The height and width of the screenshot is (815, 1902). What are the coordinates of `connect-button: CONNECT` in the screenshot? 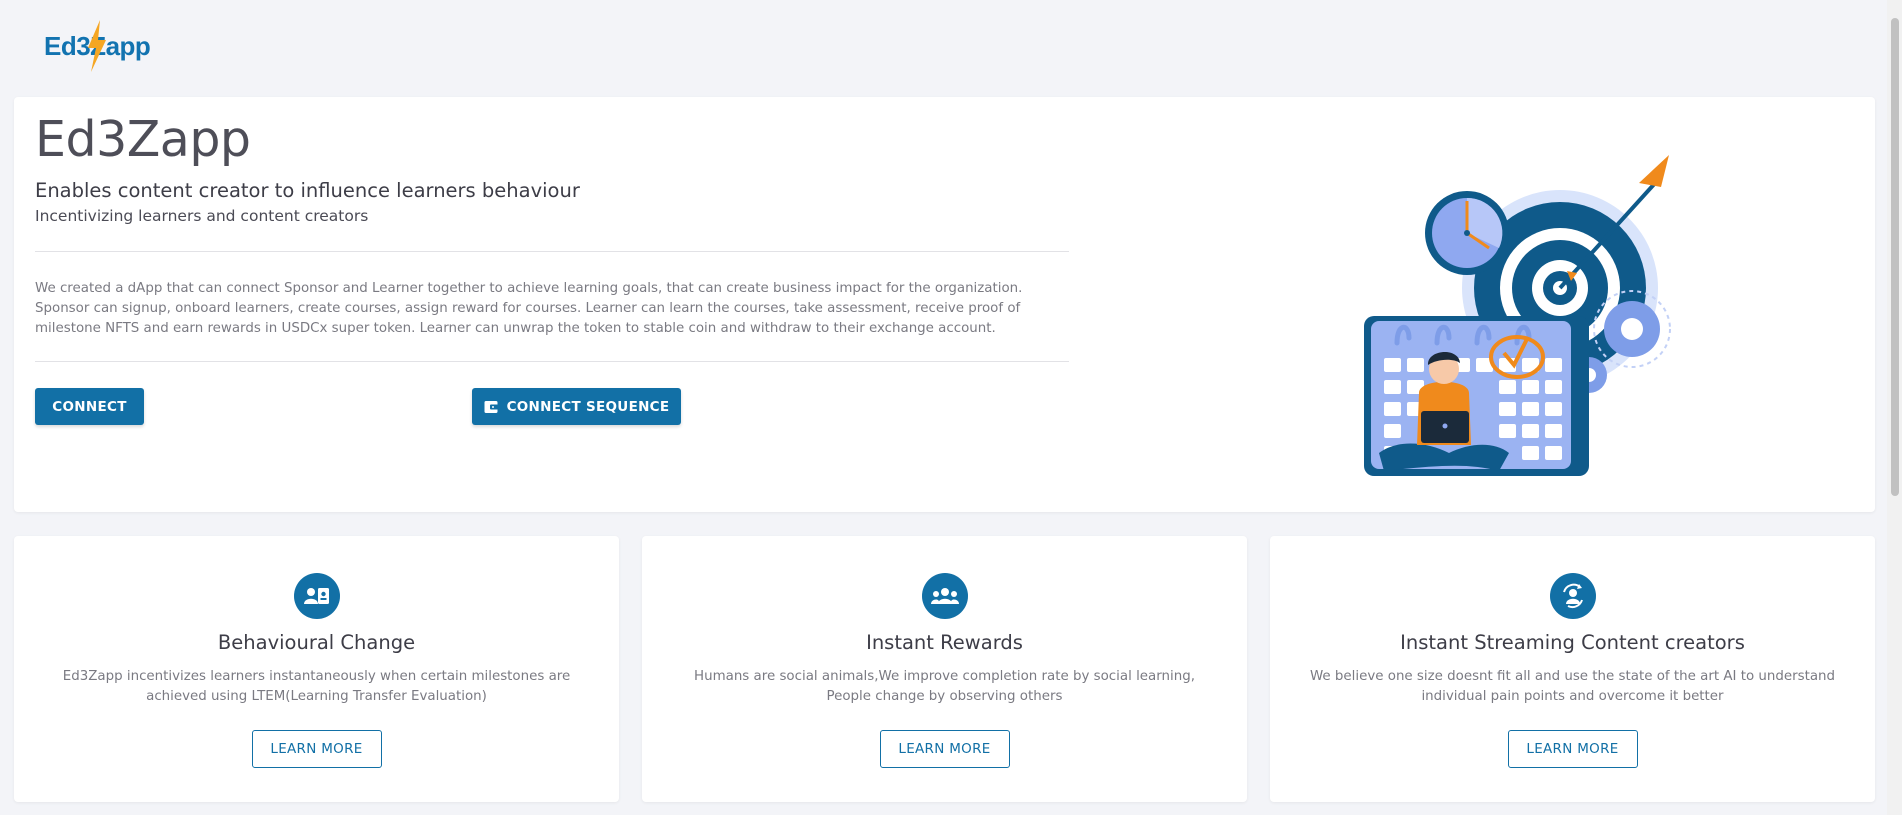 It's located at (89, 406).